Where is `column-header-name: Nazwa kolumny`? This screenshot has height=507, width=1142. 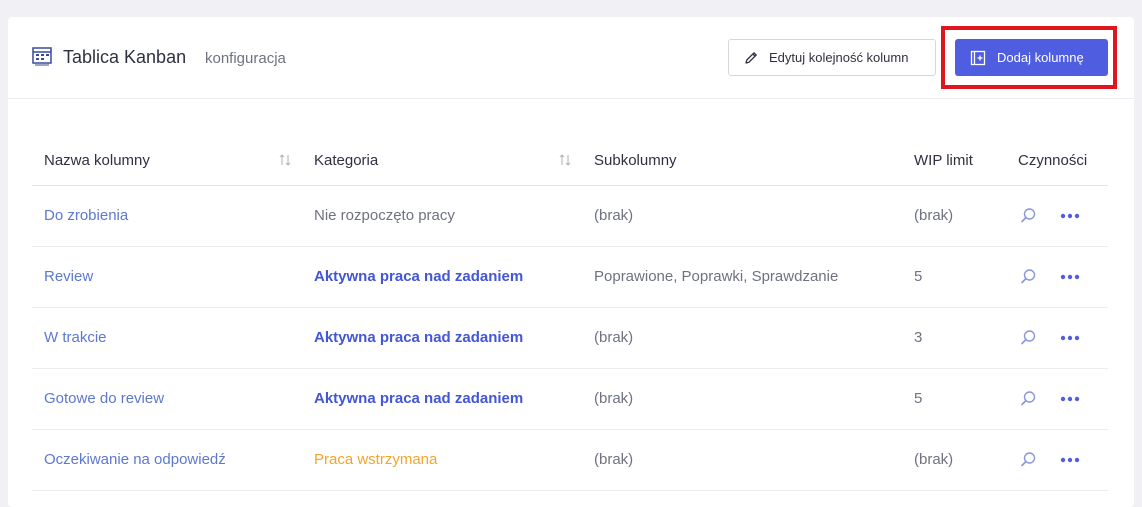 column-header-name: Nazwa kolumny is located at coordinates (167, 161).